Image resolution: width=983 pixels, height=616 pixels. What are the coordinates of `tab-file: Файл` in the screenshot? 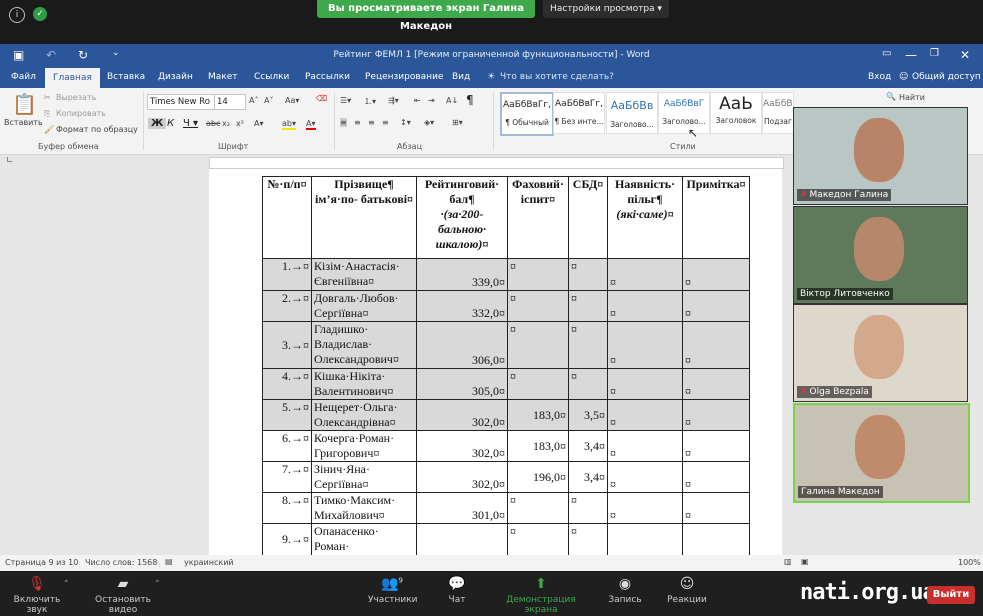 It's located at (23, 77).